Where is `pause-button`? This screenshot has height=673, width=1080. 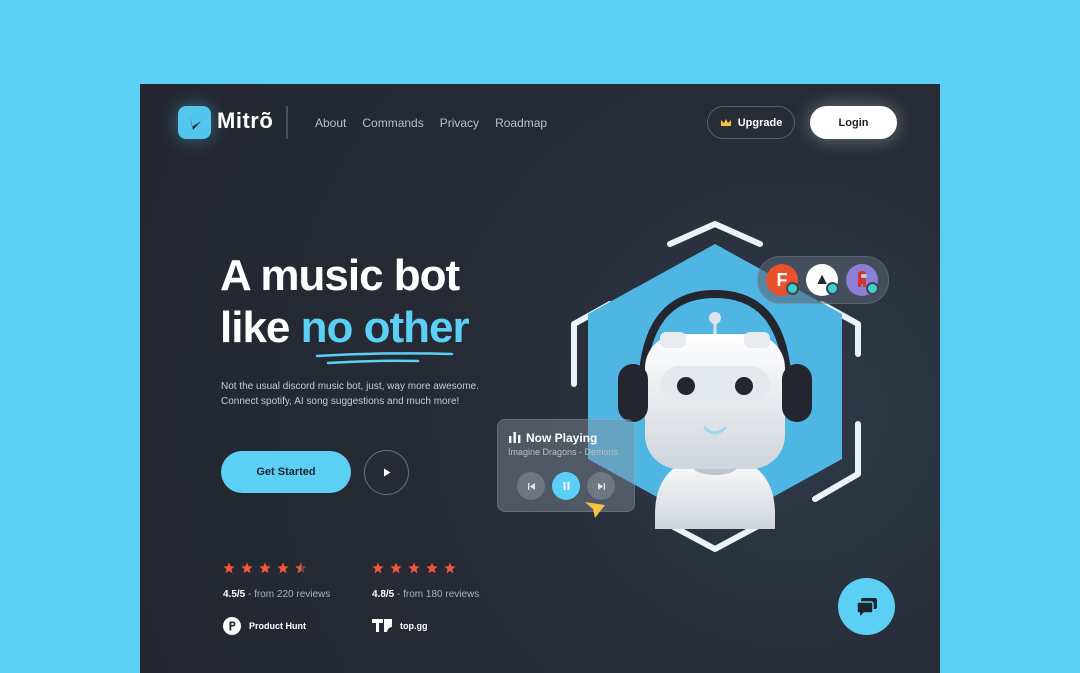
pause-button is located at coordinates (566, 486).